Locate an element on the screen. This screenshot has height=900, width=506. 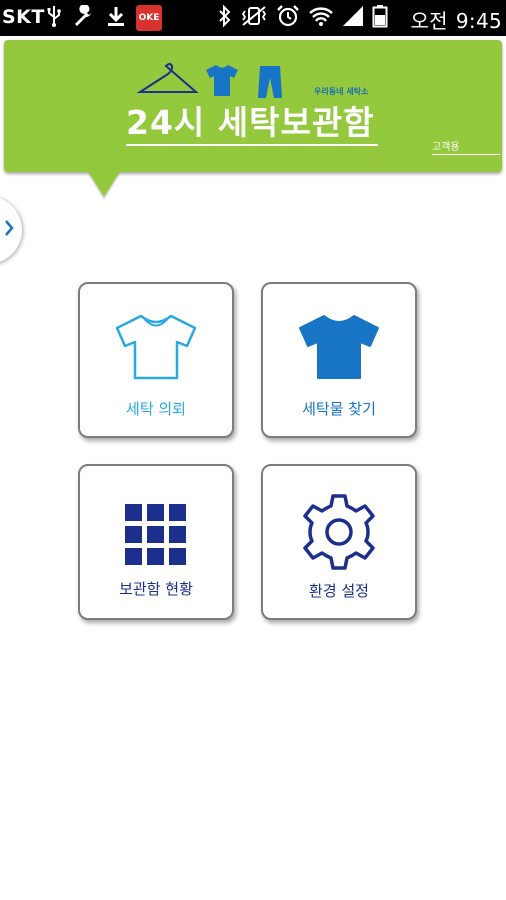
clock-ampm: 오전 is located at coordinates (429, 21).